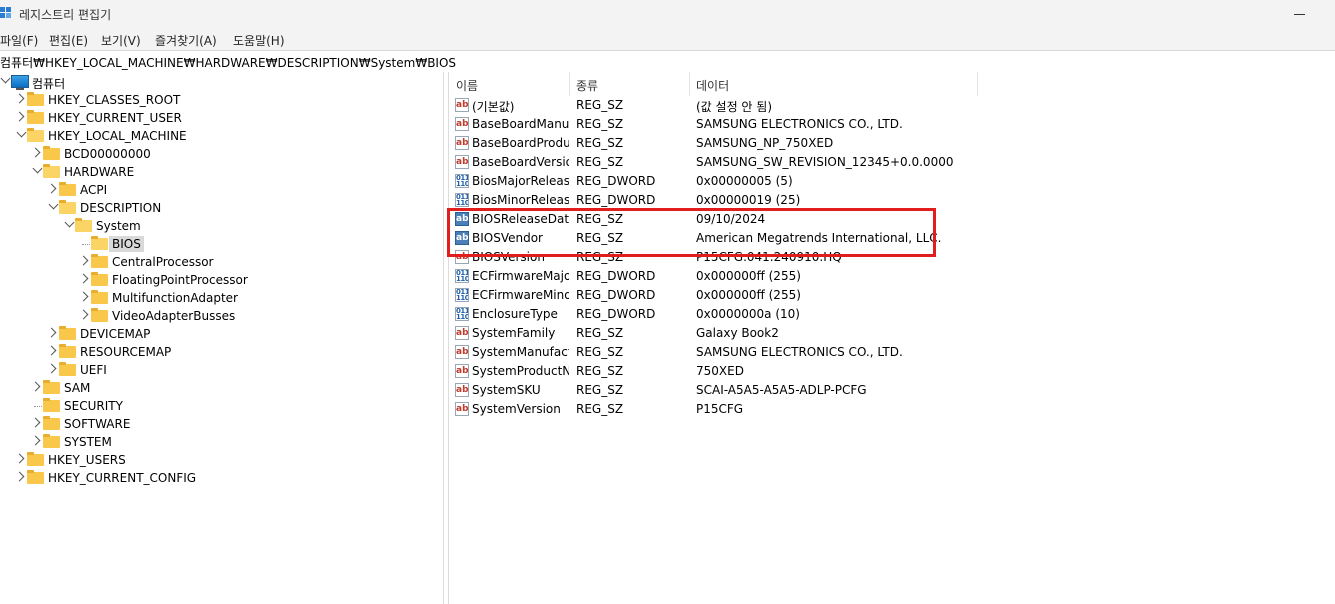  What do you see at coordinates (126, 244) in the screenshot?
I see `tree-item-label: BIOS` at bounding box center [126, 244].